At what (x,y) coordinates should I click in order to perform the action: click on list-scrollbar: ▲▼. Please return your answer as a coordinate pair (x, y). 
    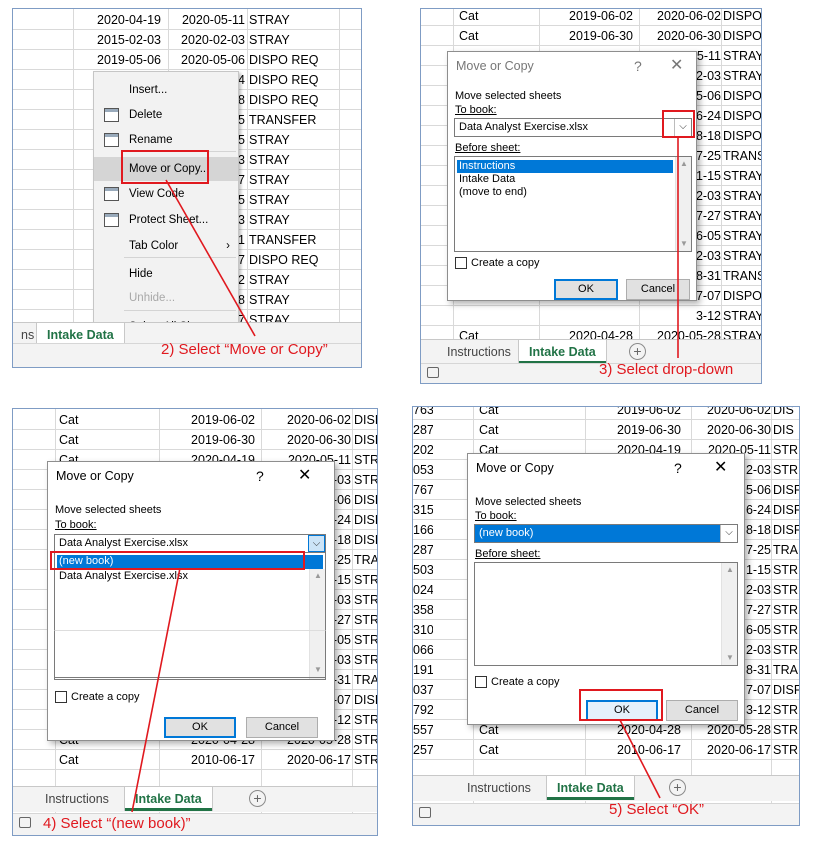
    Looking at the image, I should click on (683, 204).